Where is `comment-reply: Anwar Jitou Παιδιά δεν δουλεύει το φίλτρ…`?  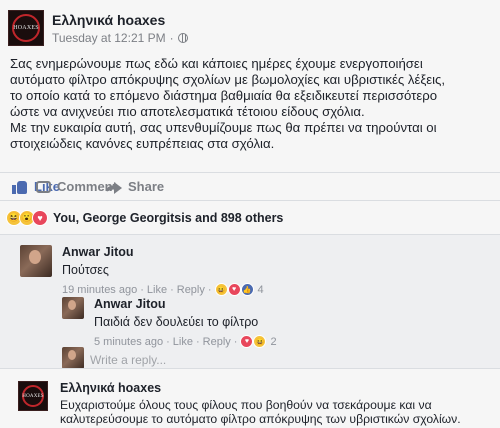
comment-reply: Anwar Jitou Παιδιά δεν δουλεύει το φίλτρ… is located at coordinates (169, 322).